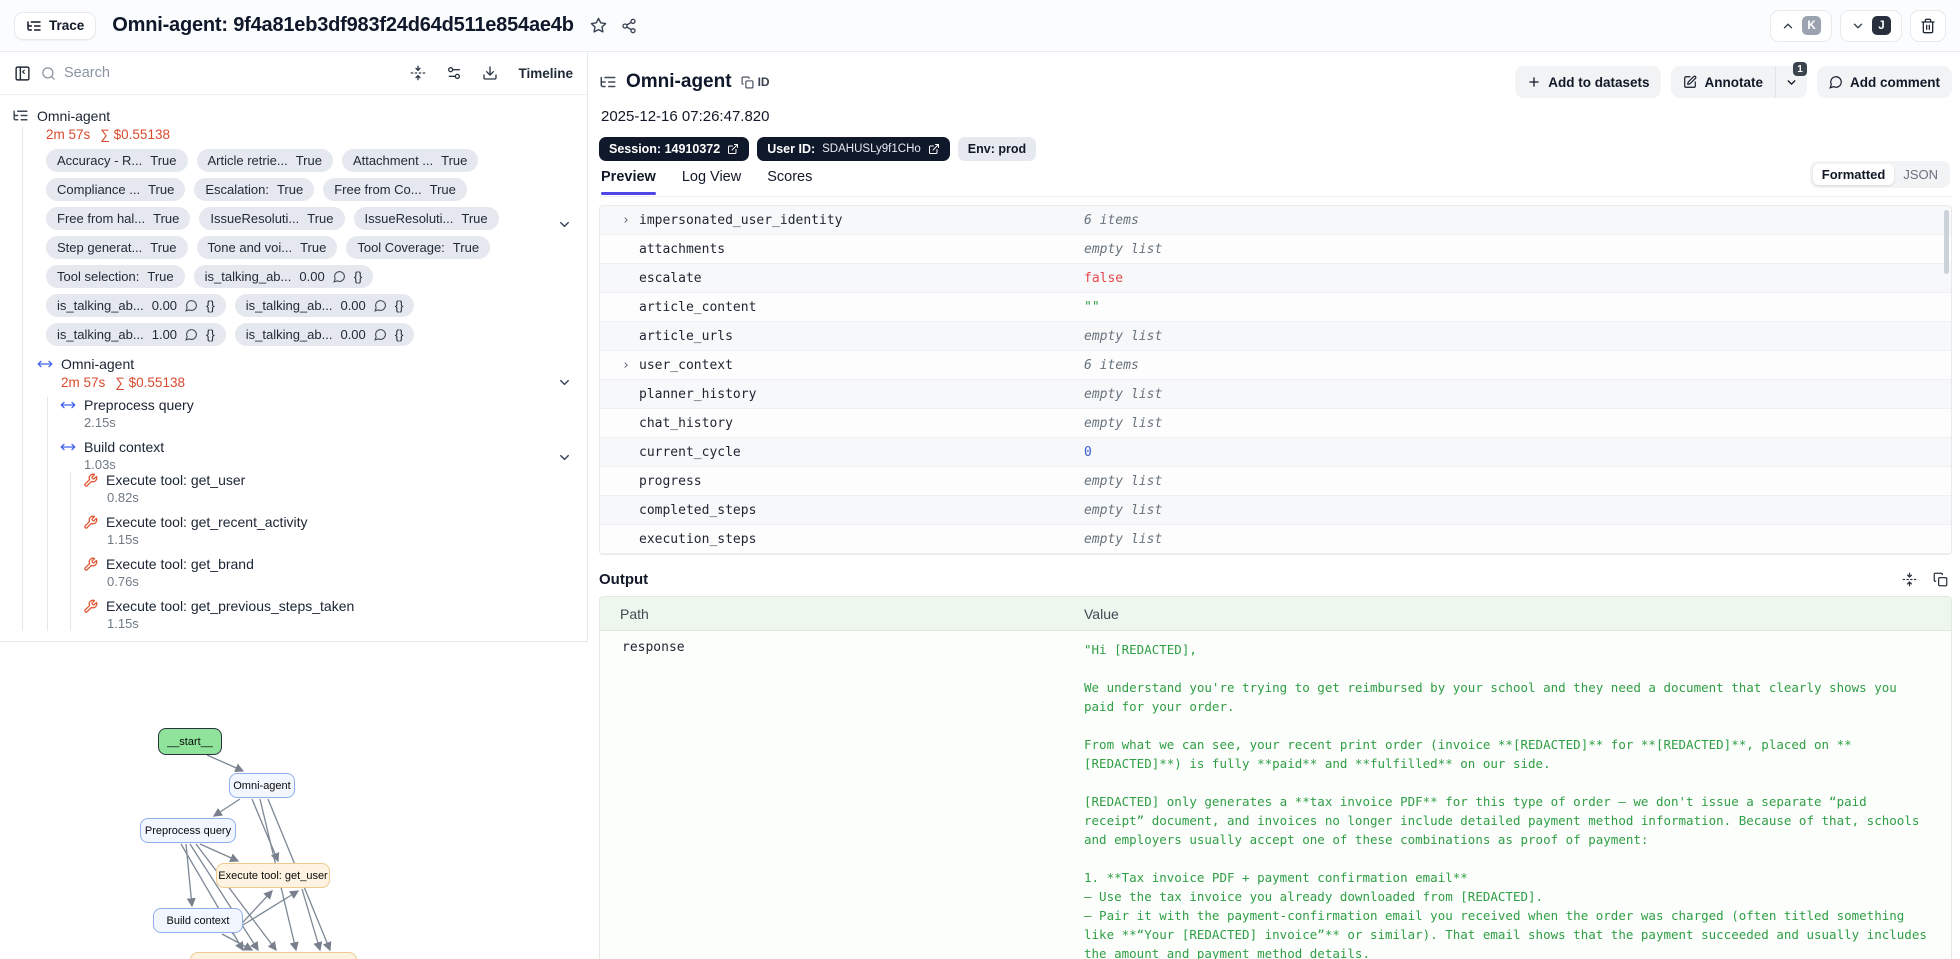  Describe the element at coordinates (1275, 278) in the screenshot. I see `kv-row: escalate false` at that location.